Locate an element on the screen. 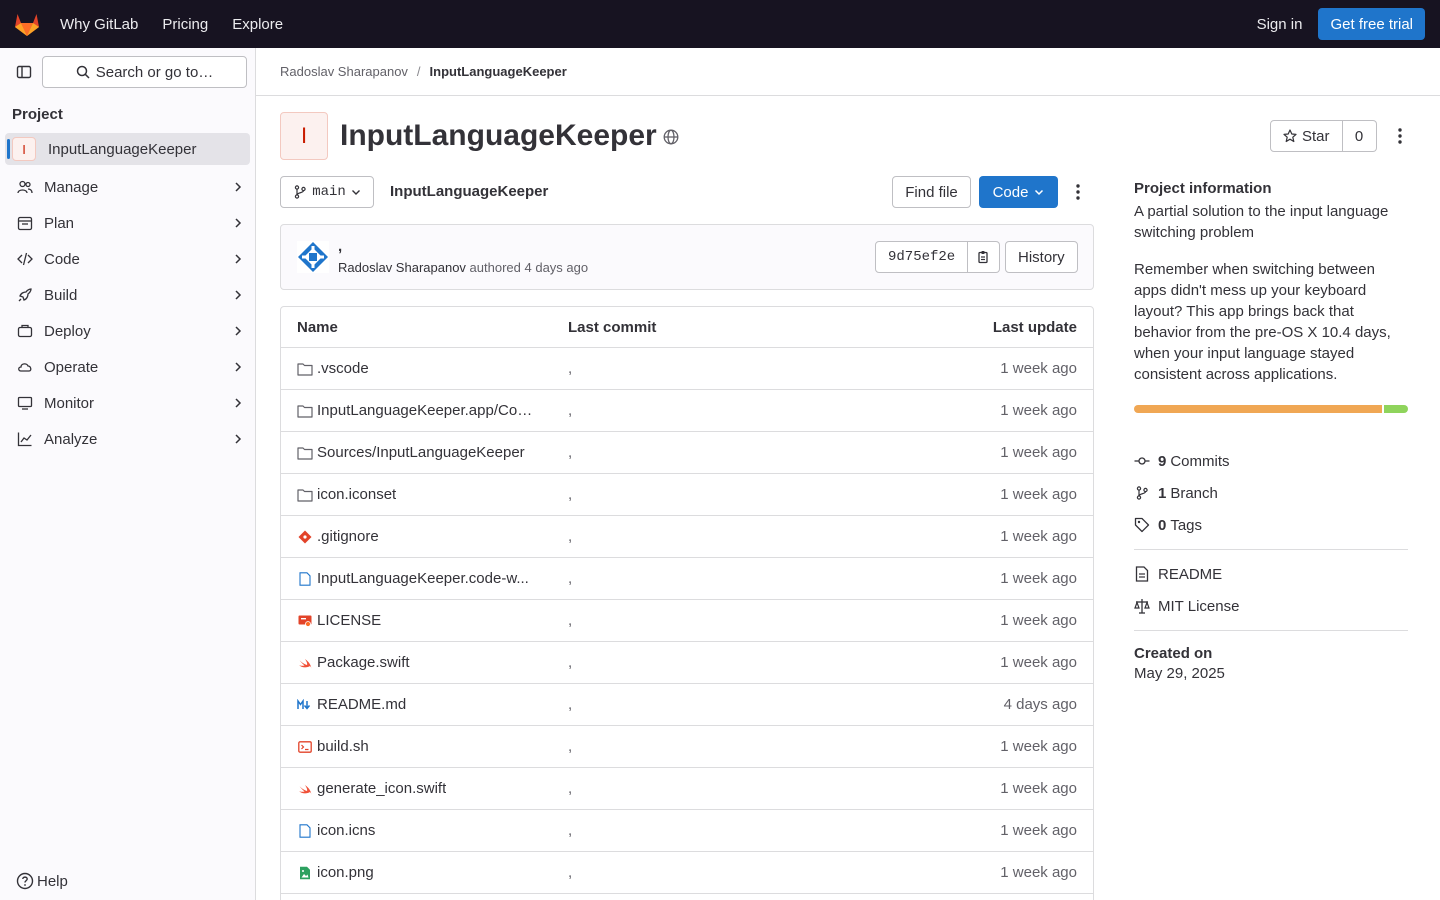 The image size is (1440, 900). table-row: Sources/InputLanguageKeeper, 1 week ago is located at coordinates (687, 453).